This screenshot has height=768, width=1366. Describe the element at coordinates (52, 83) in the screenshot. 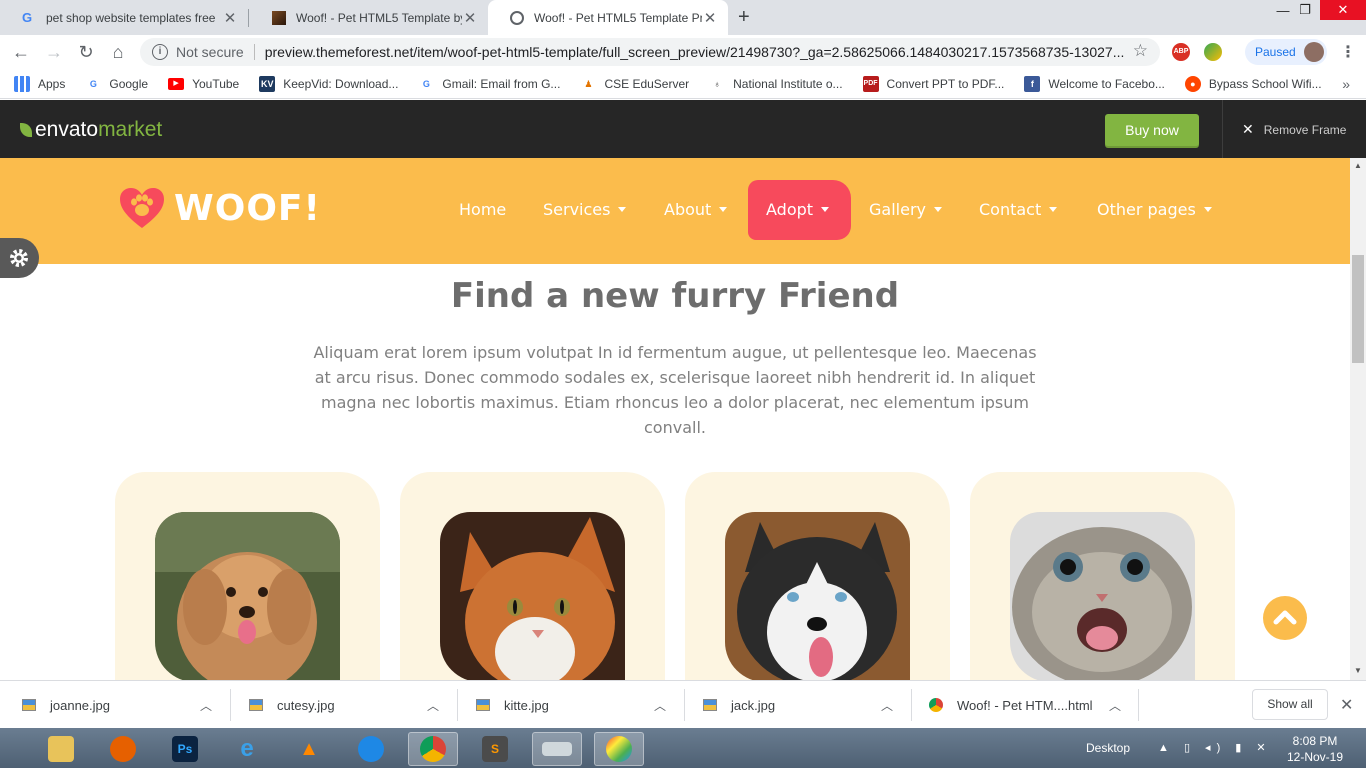

I see `bookmark-label: Apps` at that location.